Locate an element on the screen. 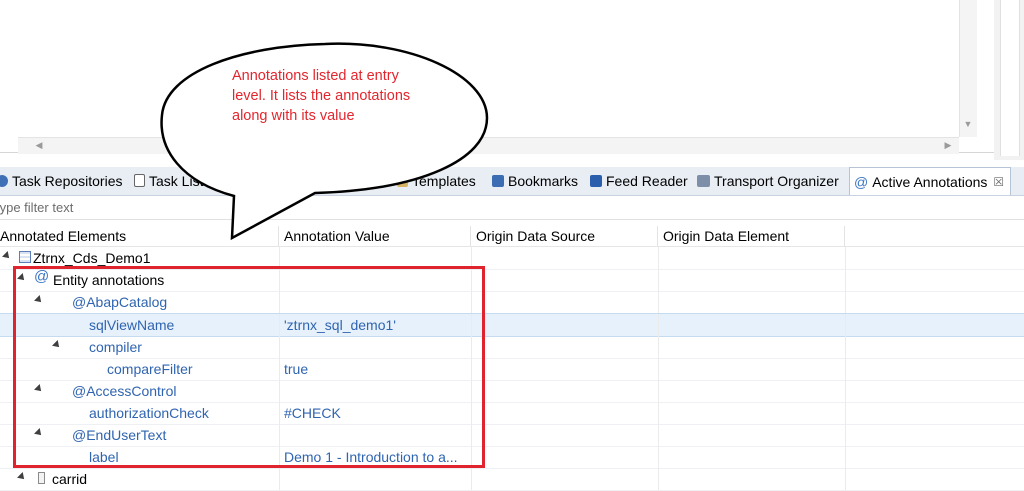 Image resolution: width=1024 pixels, height=491 pixels. tab-label: Bookmarks is located at coordinates (543, 180).